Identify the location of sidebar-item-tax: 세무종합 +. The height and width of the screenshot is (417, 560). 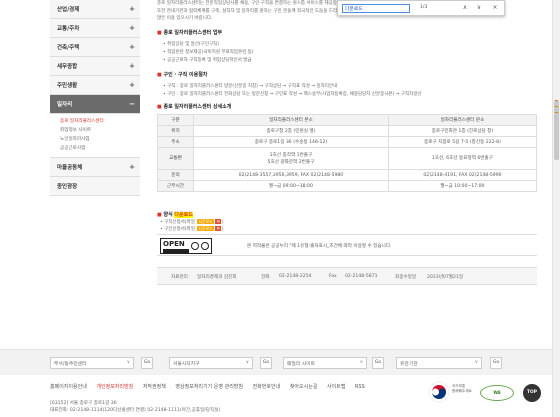
(95, 66).